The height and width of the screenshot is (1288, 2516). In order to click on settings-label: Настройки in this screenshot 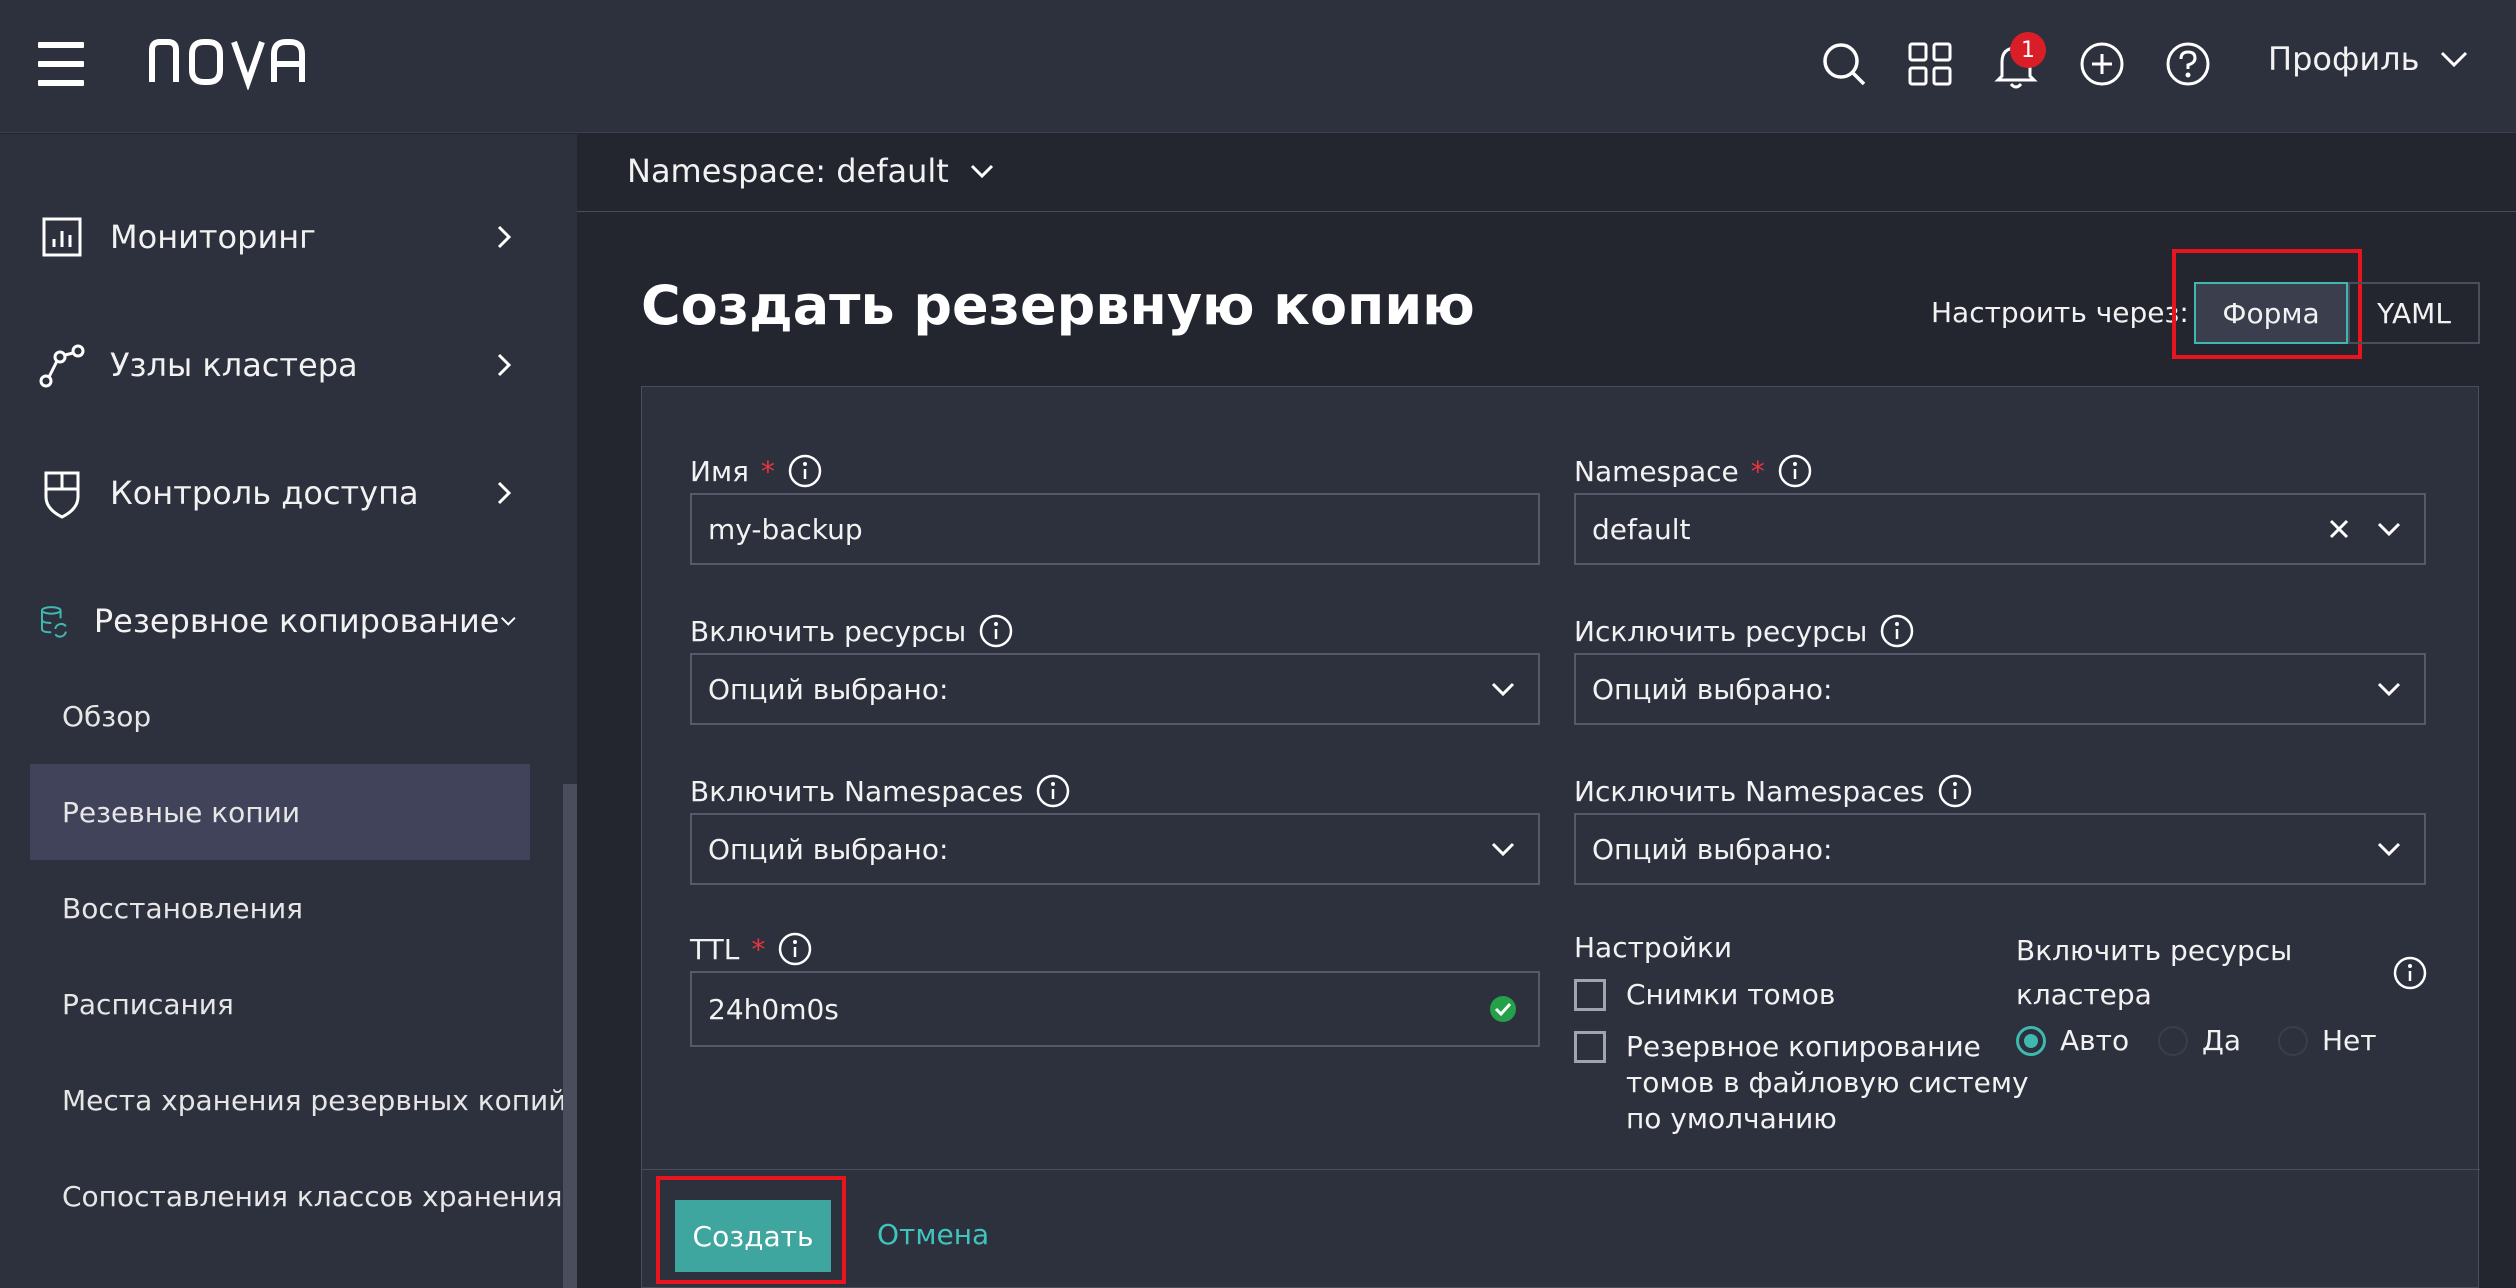, I will do `click(1653, 947)`.